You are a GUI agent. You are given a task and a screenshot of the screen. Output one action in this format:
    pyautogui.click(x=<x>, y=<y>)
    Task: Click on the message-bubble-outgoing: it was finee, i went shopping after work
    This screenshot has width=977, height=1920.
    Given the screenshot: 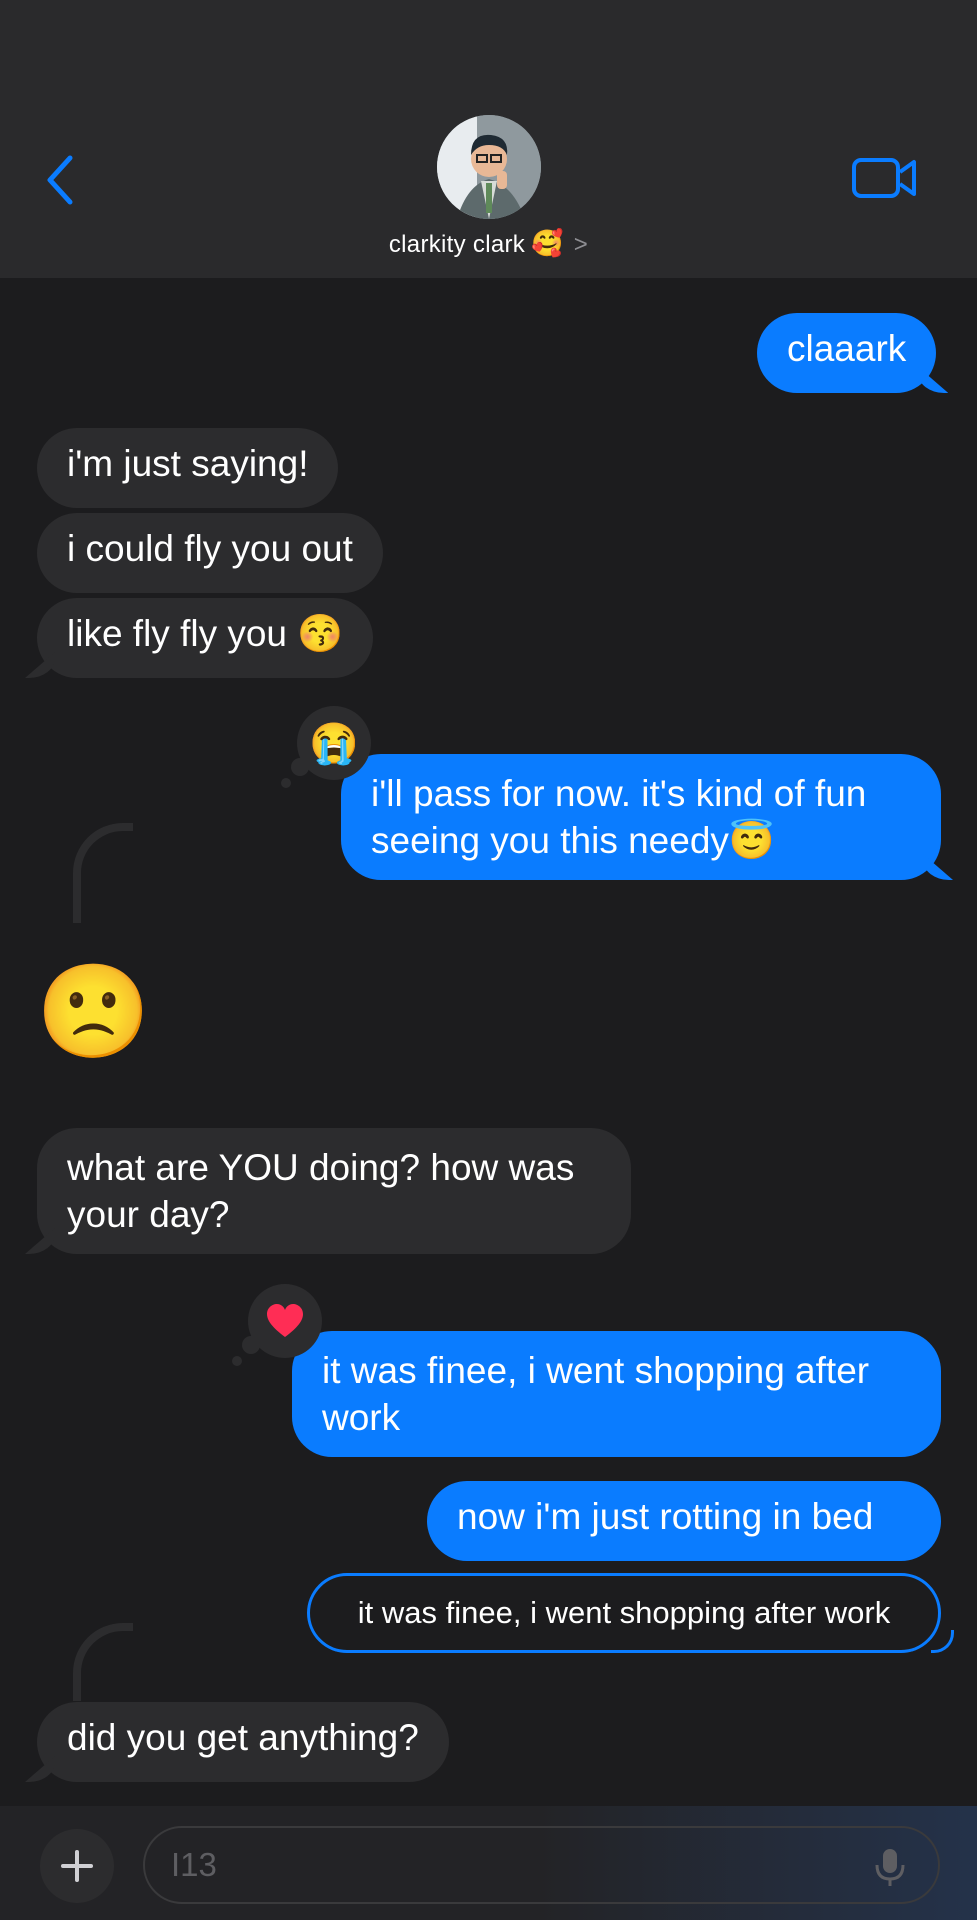 What is the action you would take?
    pyautogui.click(x=616, y=1394)
    